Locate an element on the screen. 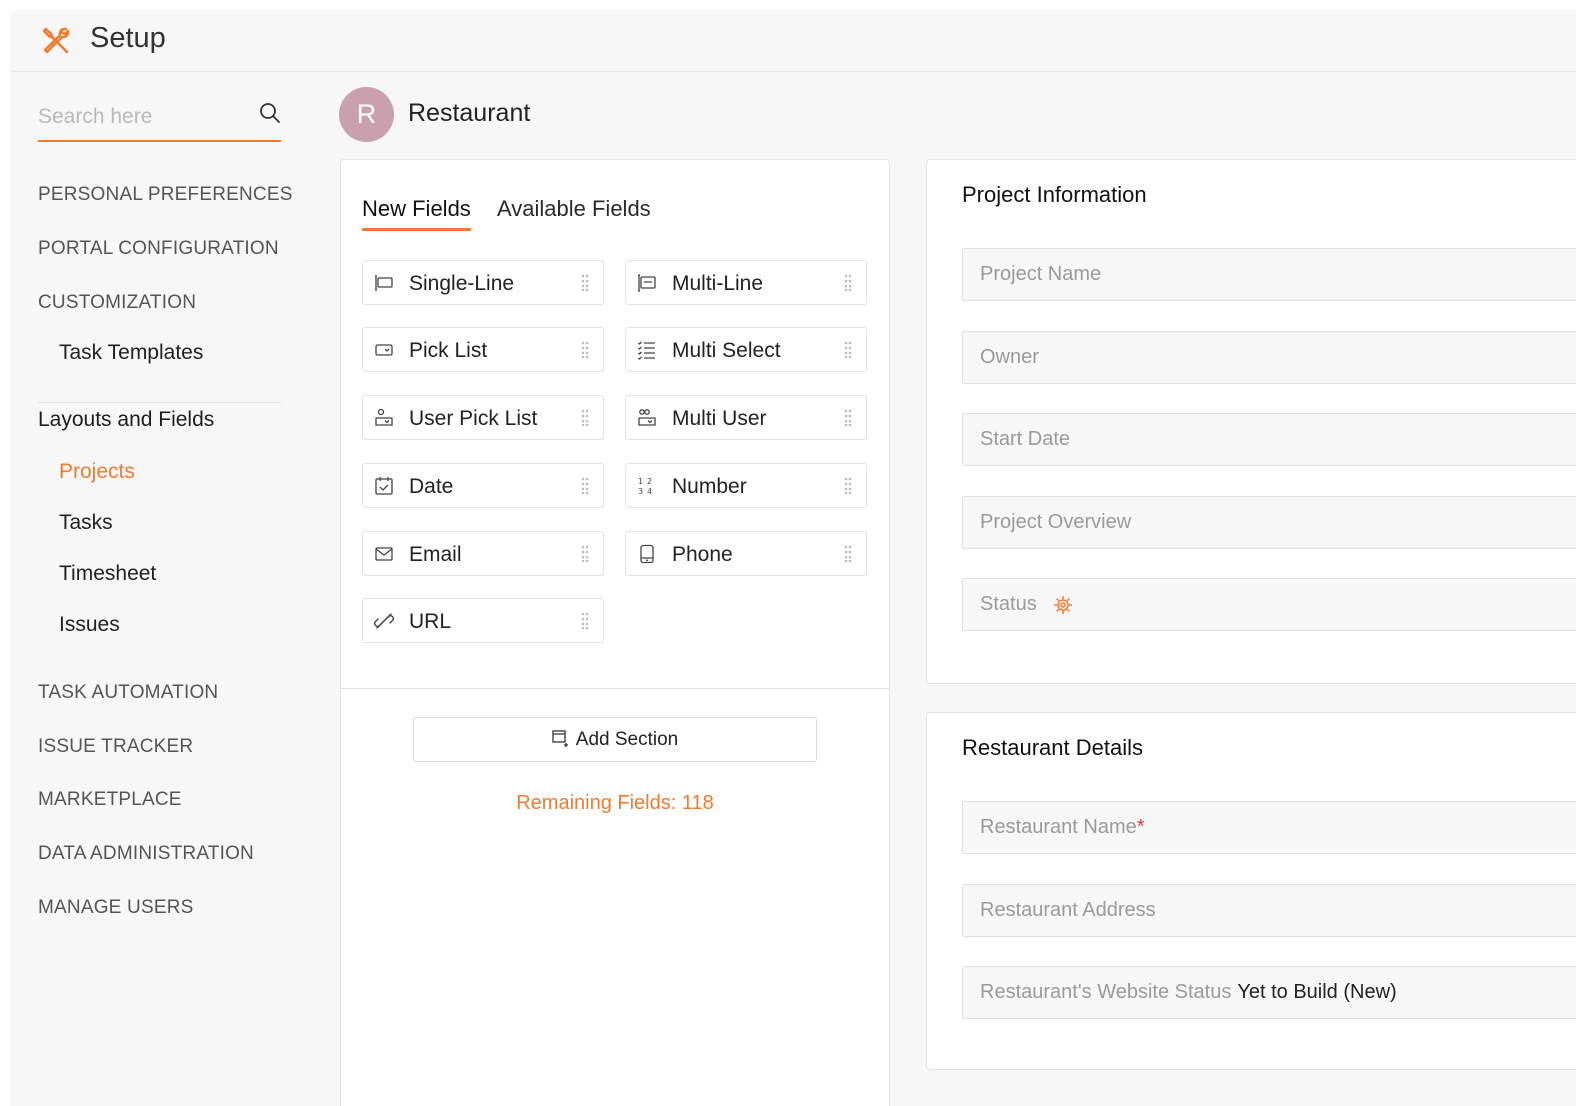  field-card-label: Phone is located at coordinates (702, 554).